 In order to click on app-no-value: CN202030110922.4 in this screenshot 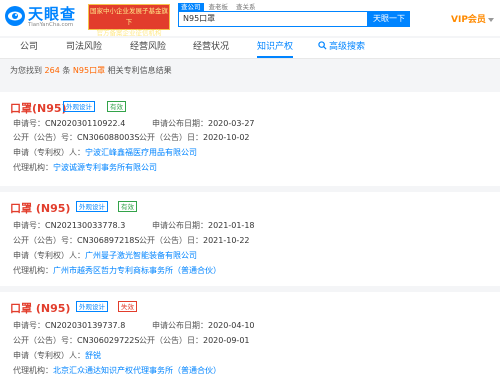, I will do `click(85, 123)`.